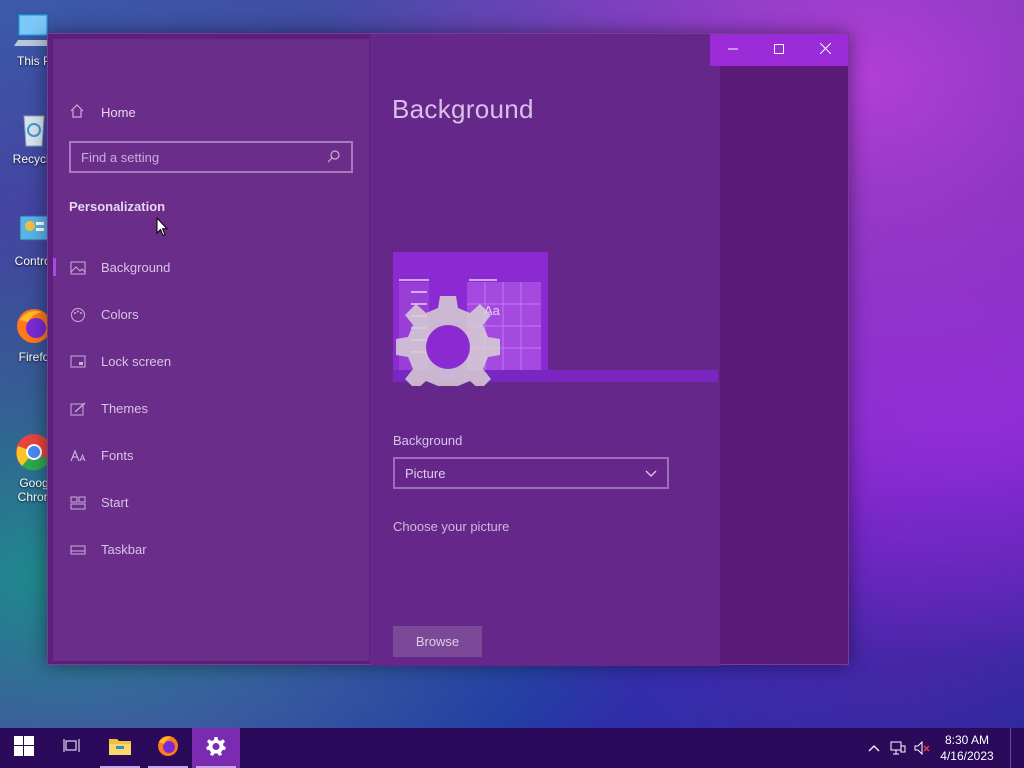  I want to click on task-view-button, so click(72, 748).